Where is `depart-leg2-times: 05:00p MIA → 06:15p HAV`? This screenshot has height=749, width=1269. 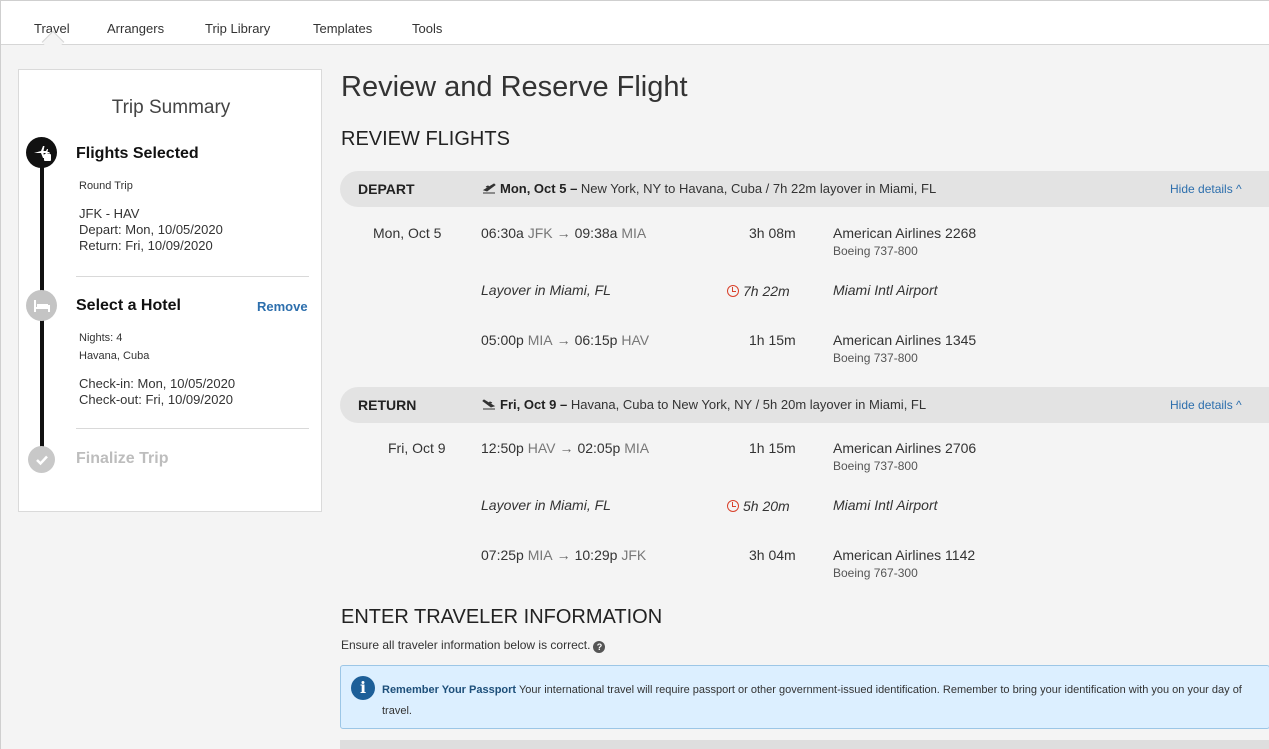 depart-leg2-times: 05:00p MIA → 06:15p HAV is located at coordinates (565, 340).